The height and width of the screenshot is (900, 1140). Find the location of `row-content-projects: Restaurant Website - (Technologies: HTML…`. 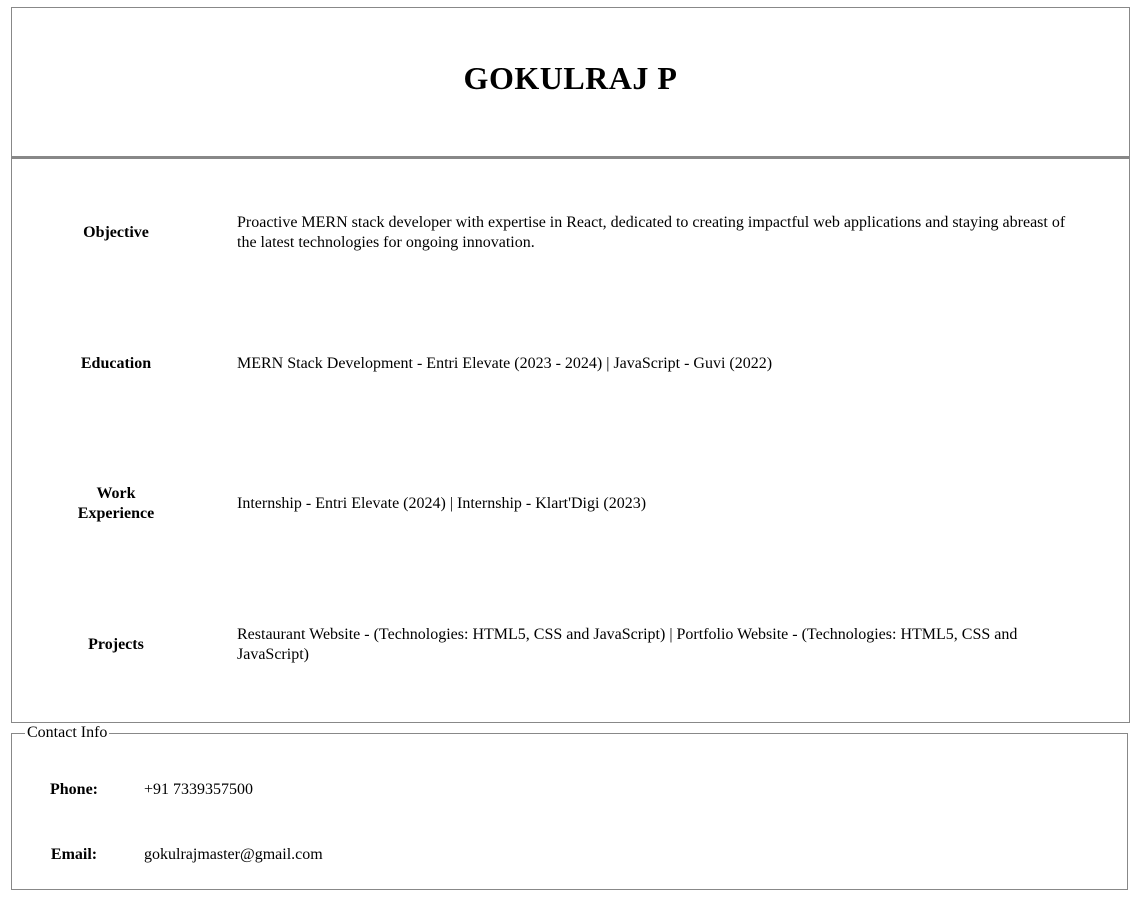

row-content-projects: Restaurant Website - (Technologies: HTML… is located at coordinates (627, 644).